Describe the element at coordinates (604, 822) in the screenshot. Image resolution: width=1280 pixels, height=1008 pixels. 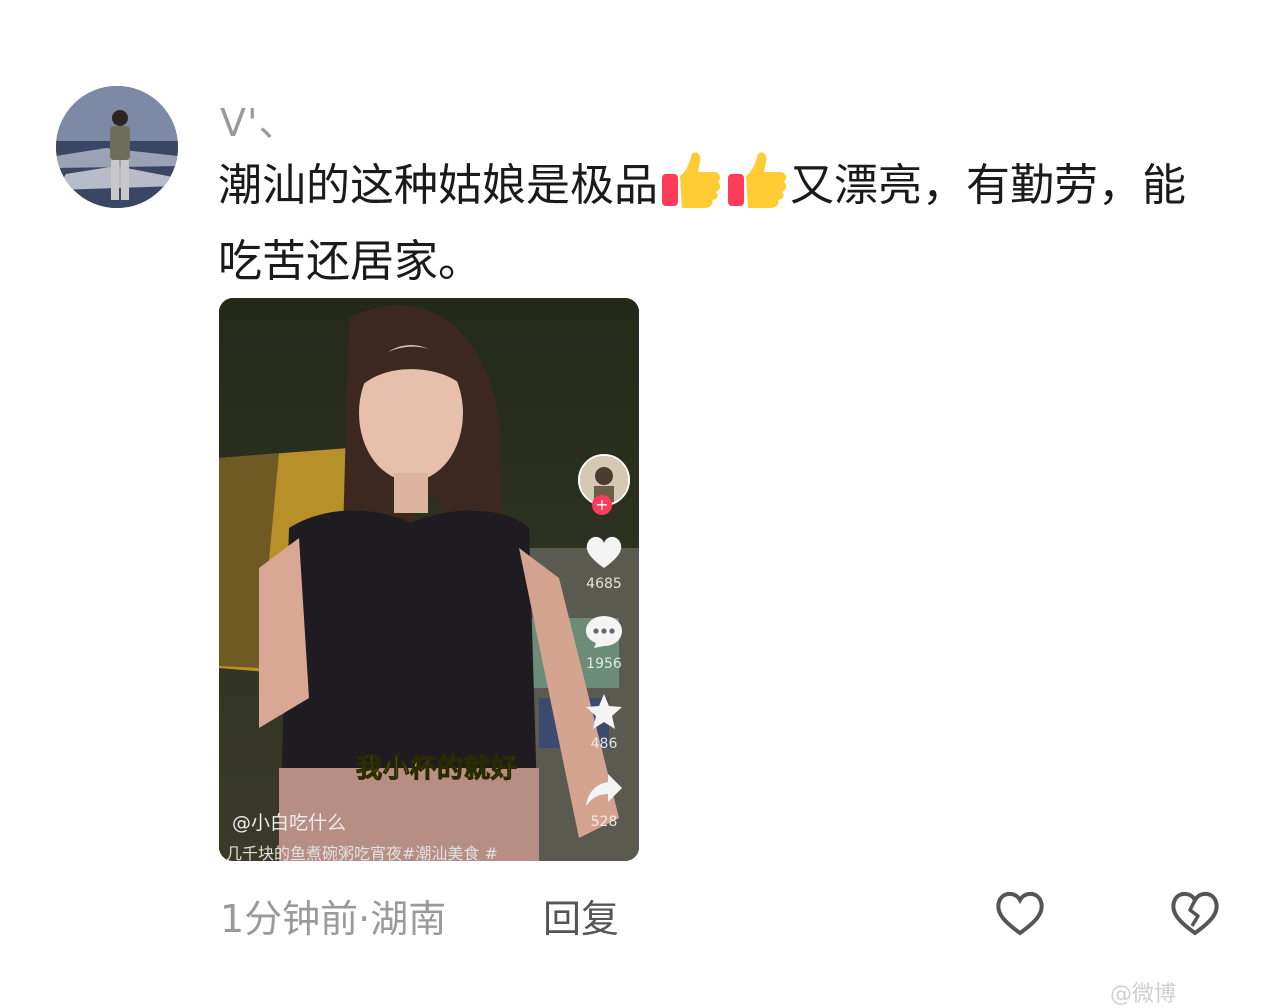
I see `video-share-count: 528` at that location.